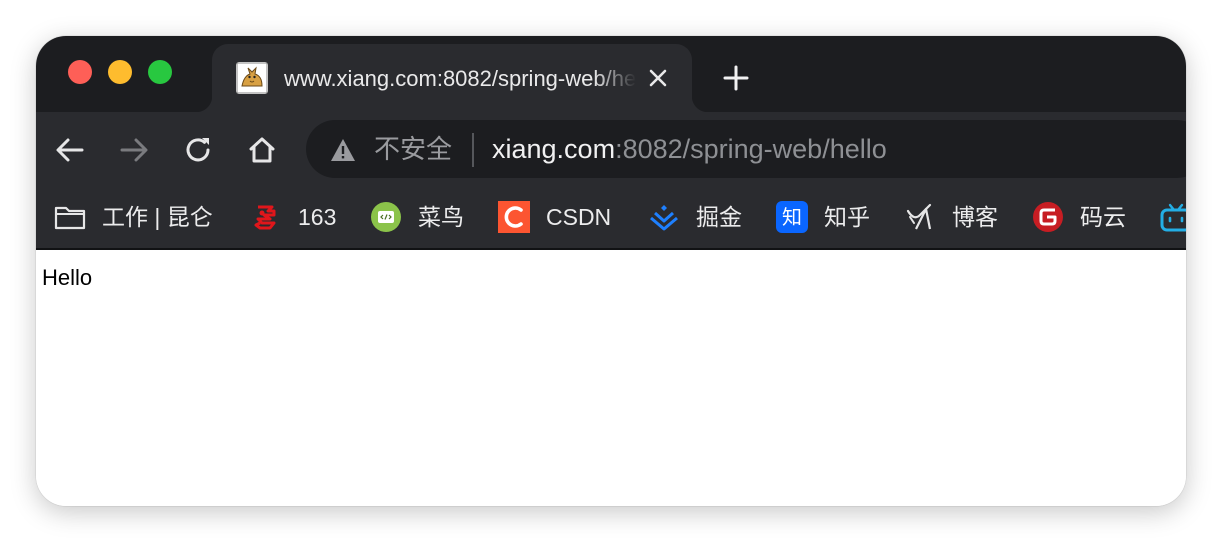 The height and width of the screenshot is (542, 1222). I want to click on page-body-text: Hello, so click(67, 277).